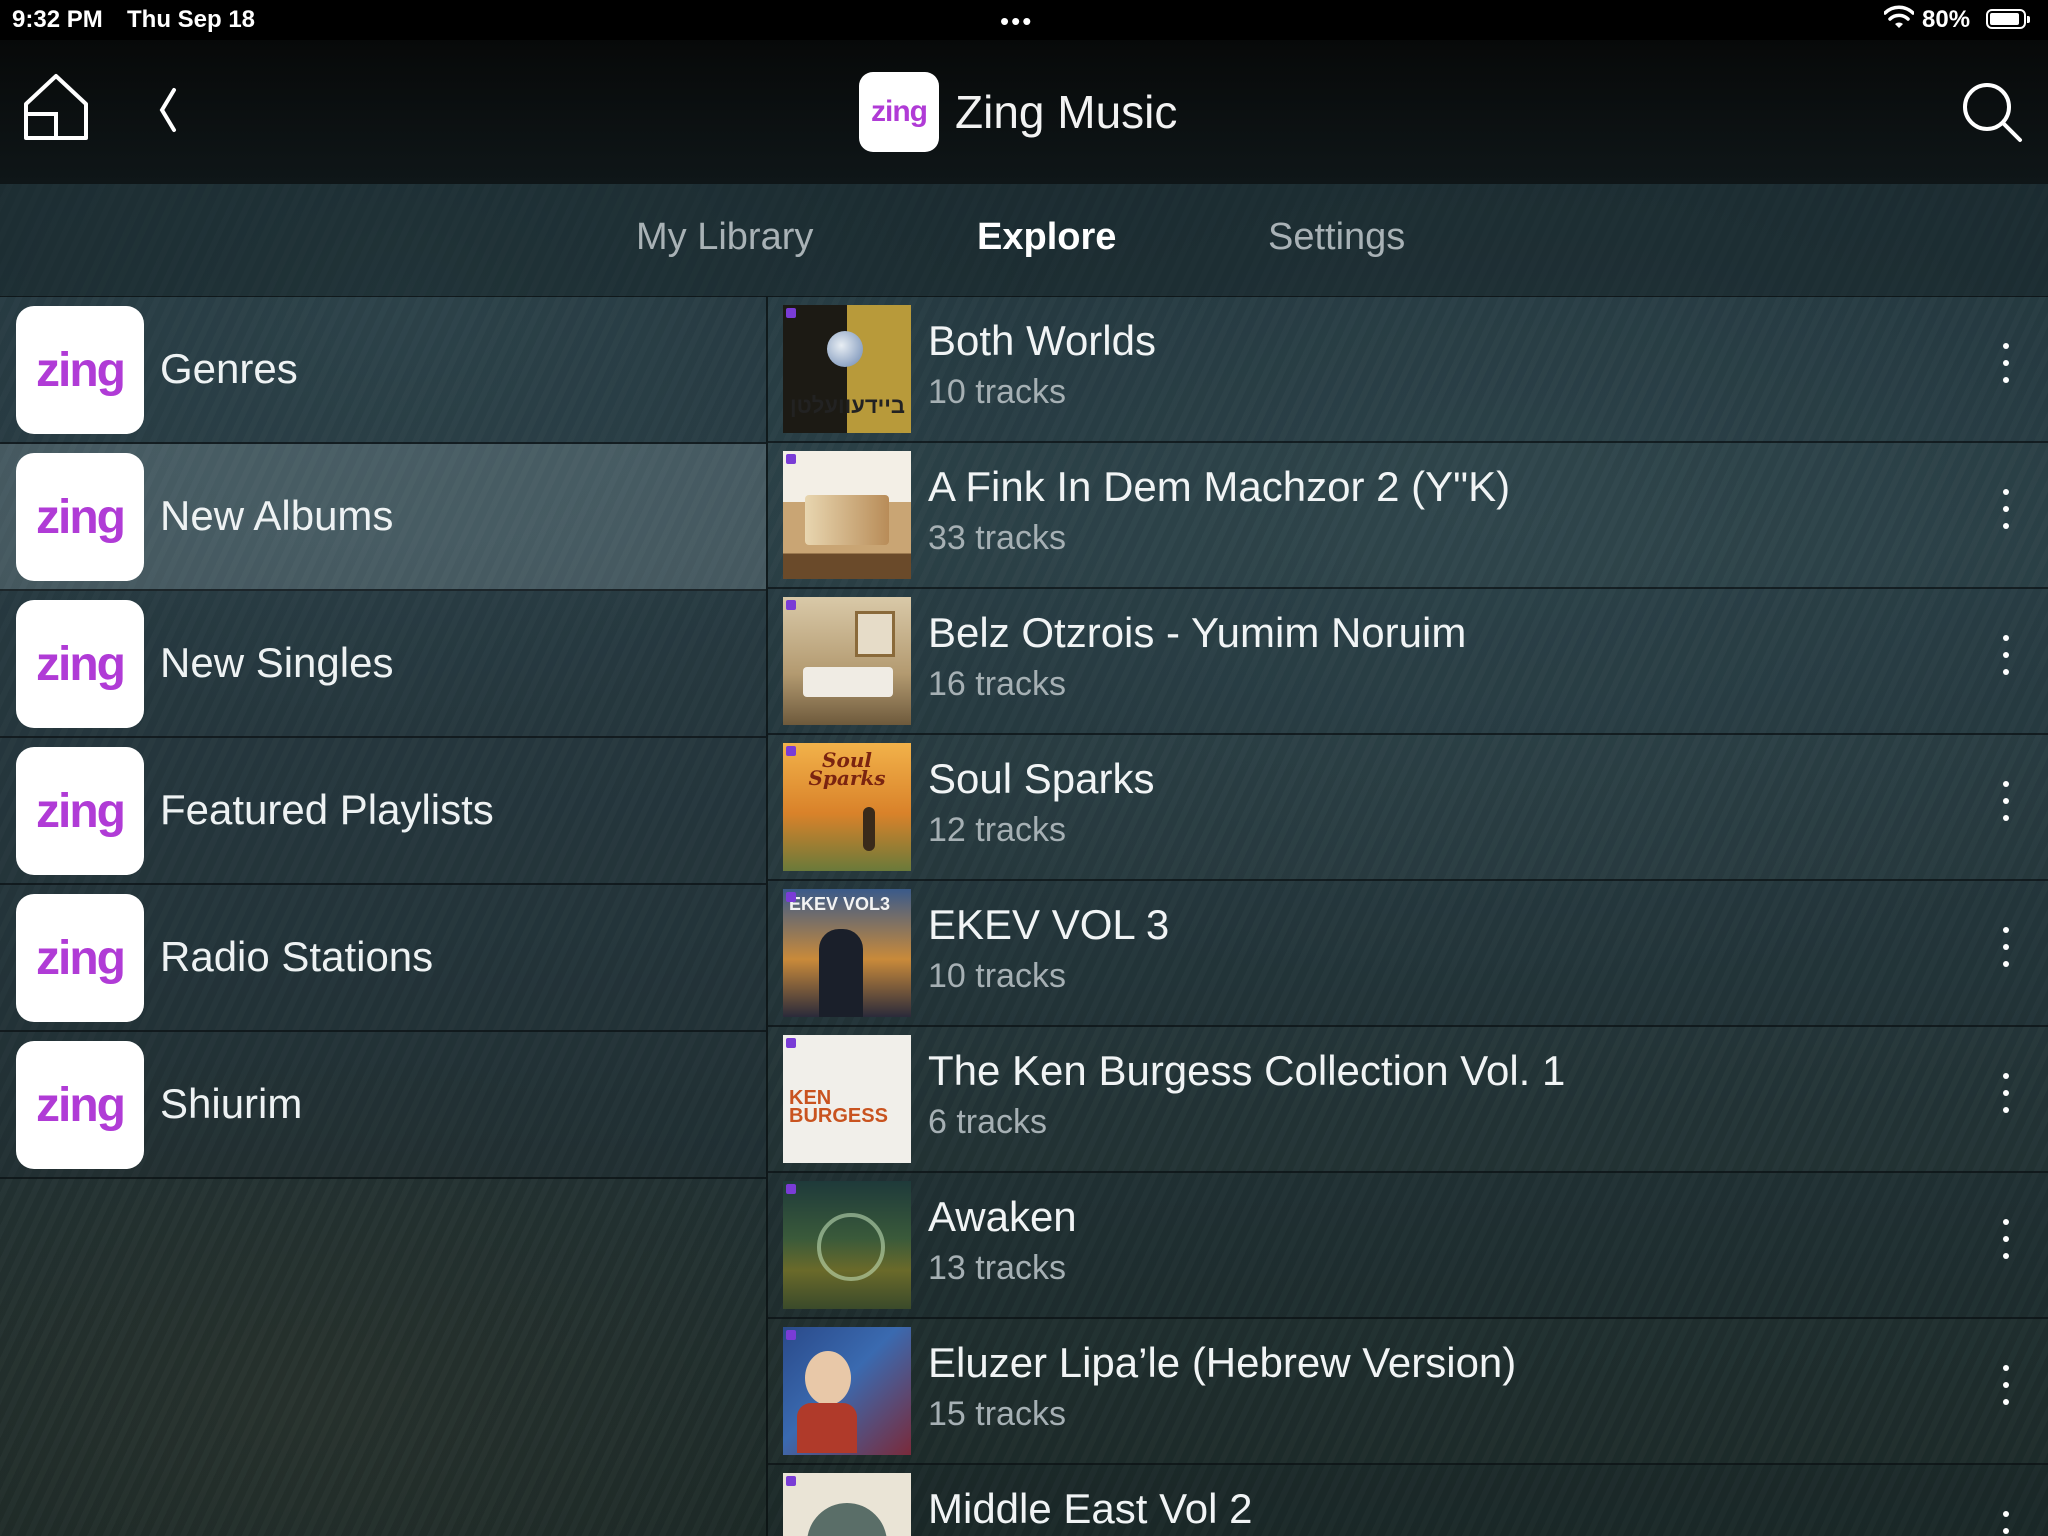 The width and height of the screenshot is (2048, 1536). Describe the element at coordinates (1046, 237) in the screenshot. I see `tab-explore: Explore` at that location.